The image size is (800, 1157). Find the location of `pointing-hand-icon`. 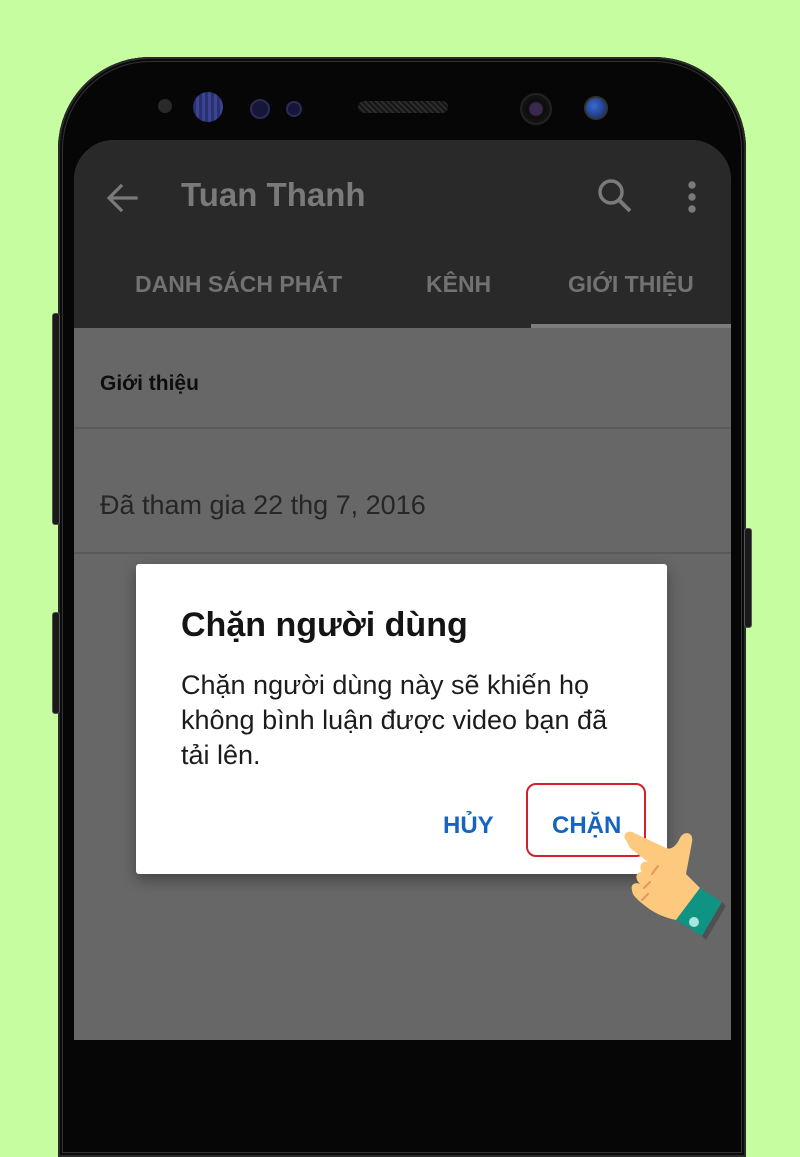

pointing-hand-icon is located at coordinates (675, 885).